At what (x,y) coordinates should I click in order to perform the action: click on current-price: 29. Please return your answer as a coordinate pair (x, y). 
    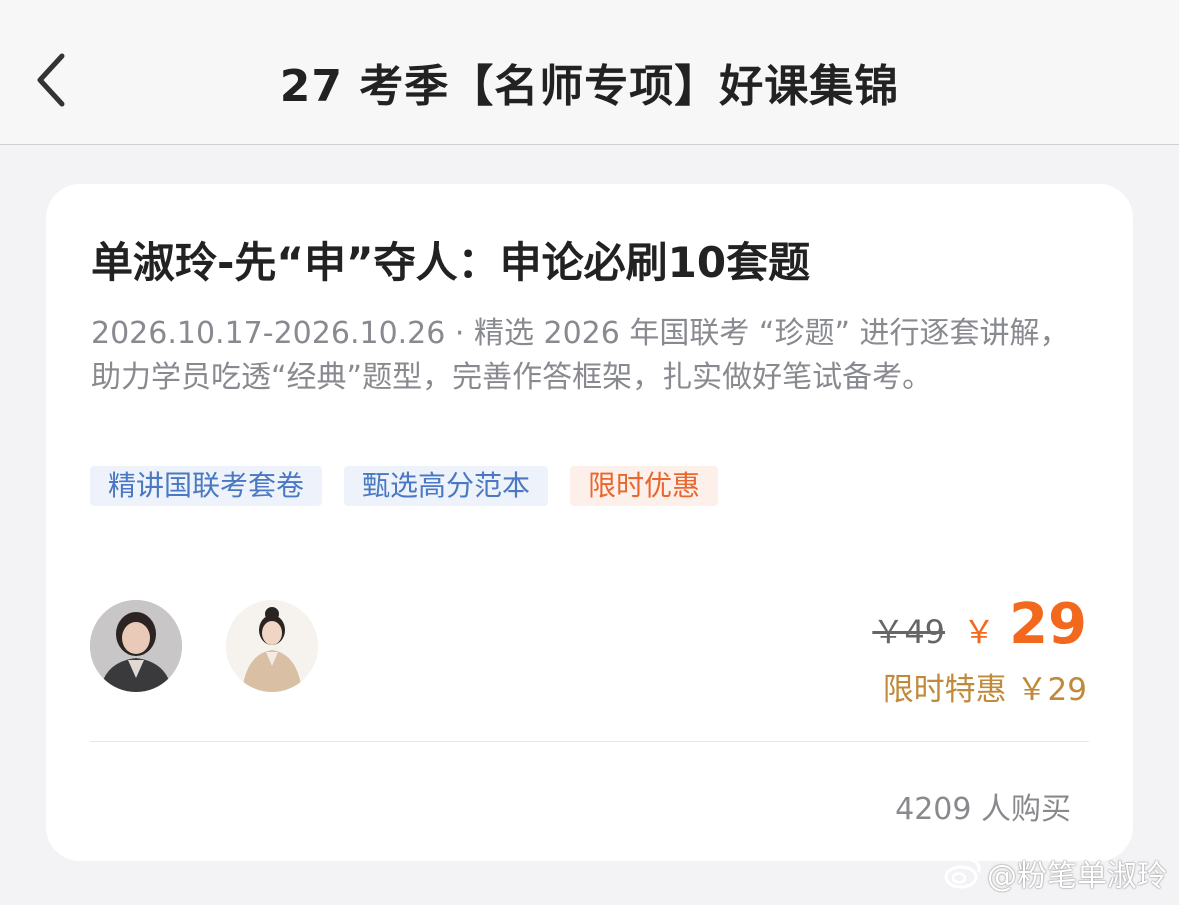
    Looking at the image, I should click on (1048, 624).